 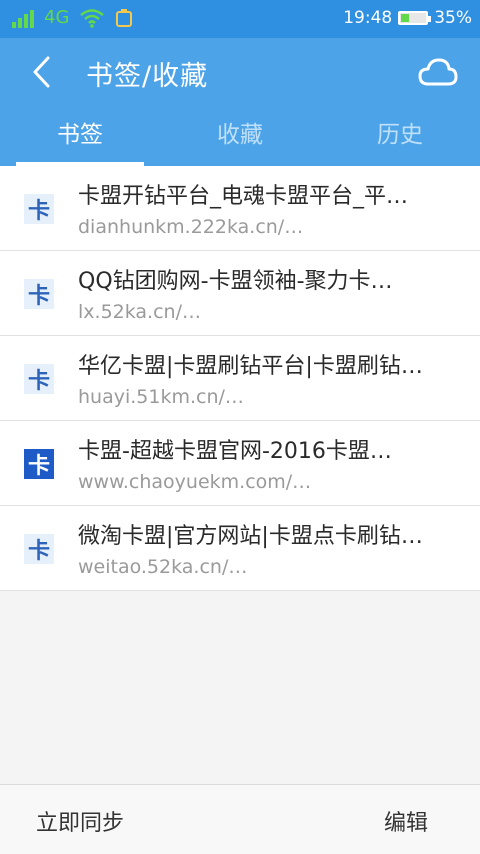 I want to click on wifi-icon, so click(x=92, y=18).